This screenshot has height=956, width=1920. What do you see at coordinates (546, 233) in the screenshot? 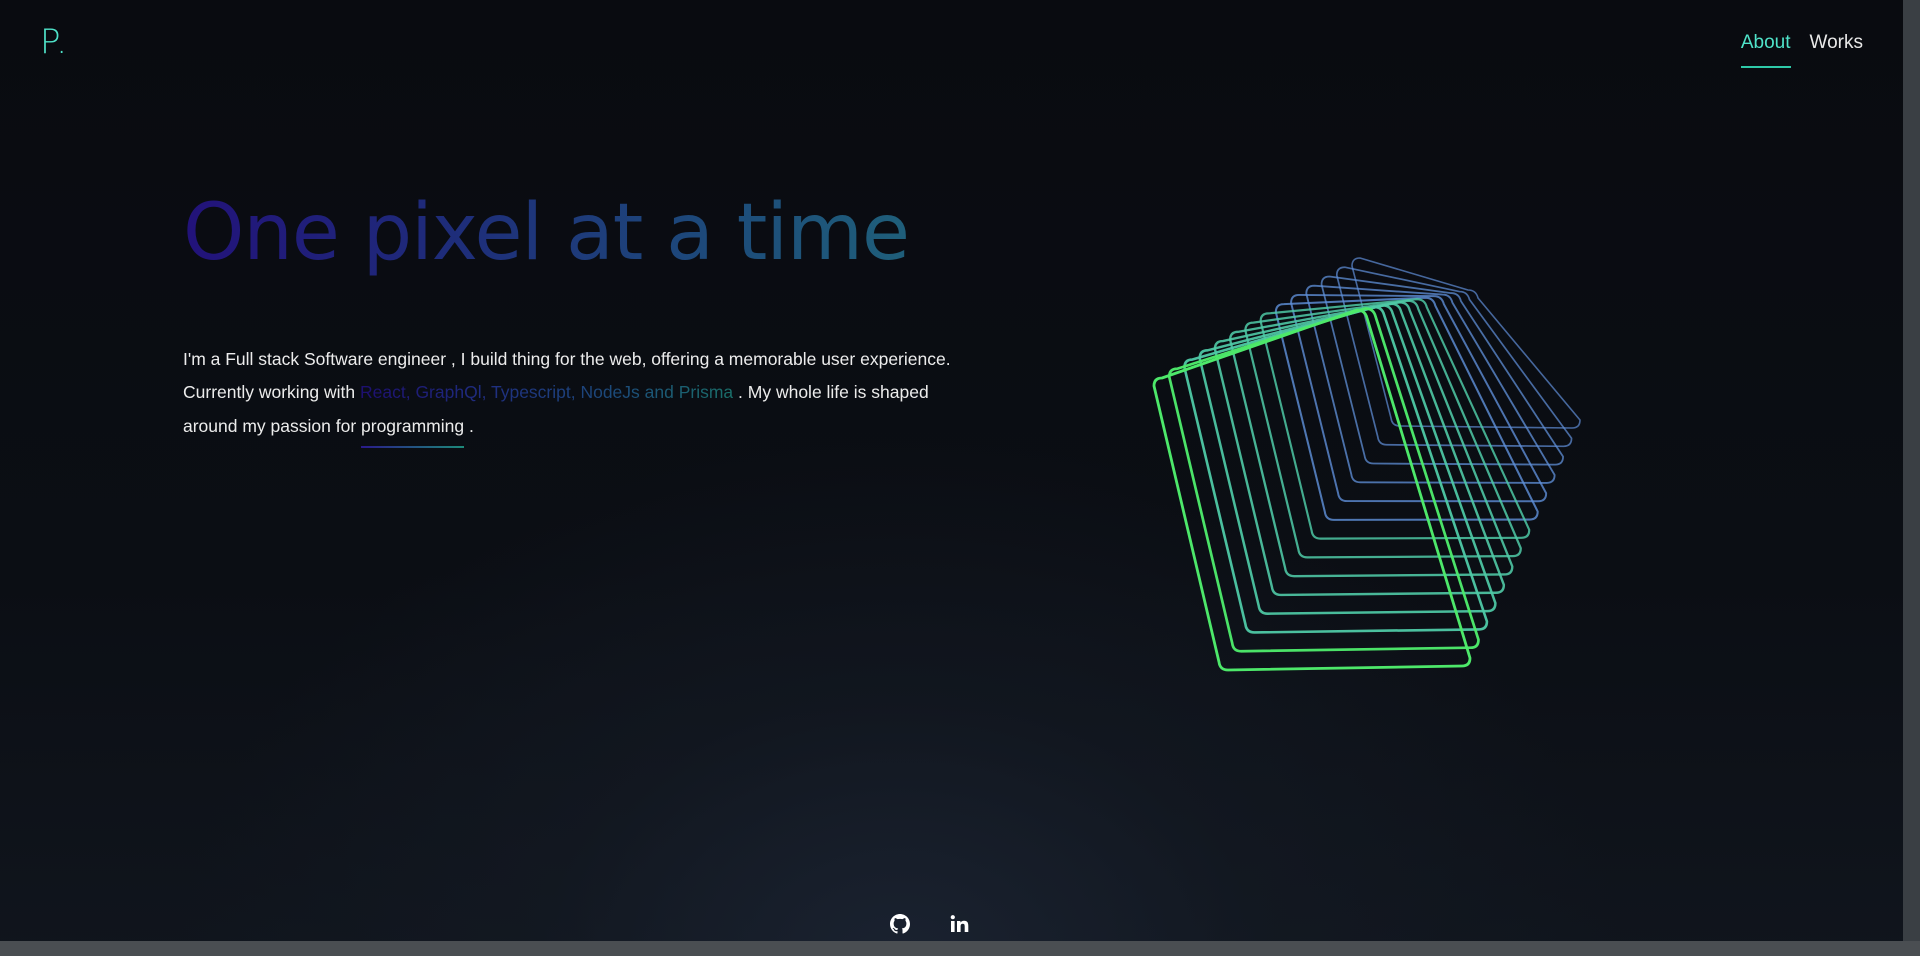
I see `hero-headline: One pixel at a time` at bounding box center [546, 233].